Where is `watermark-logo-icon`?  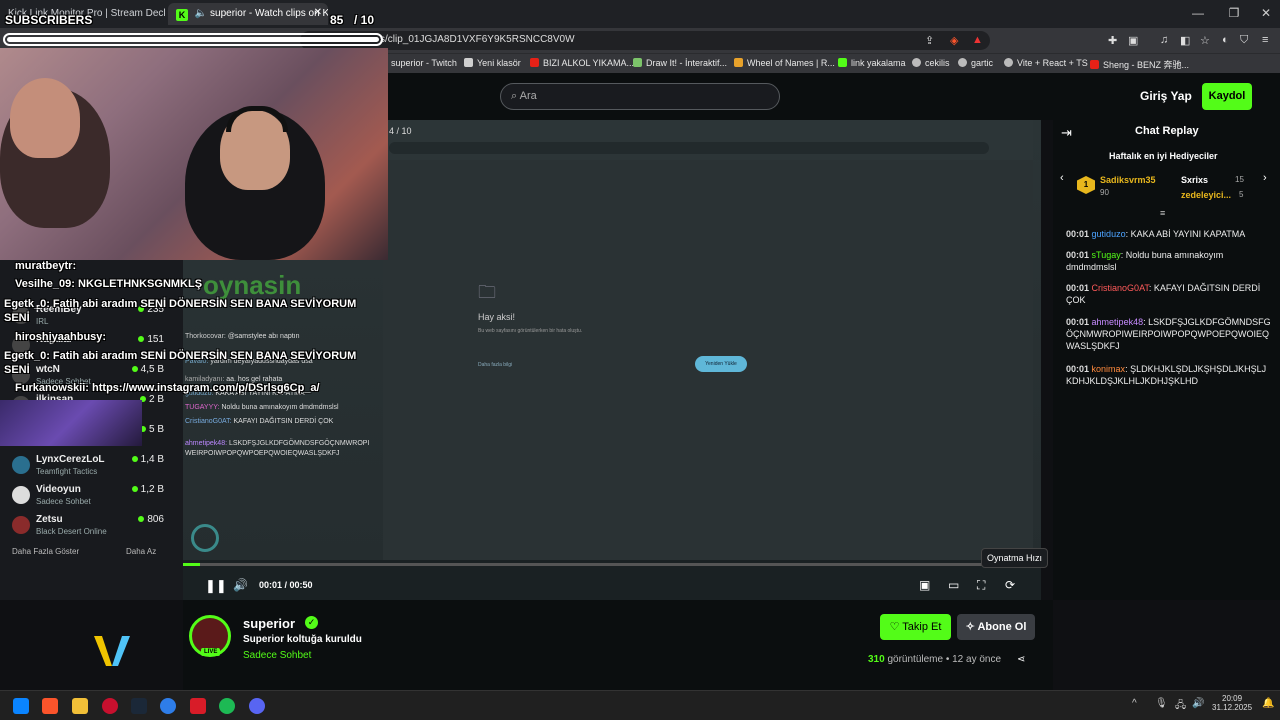 watermark-logo-icon is located at coordinates (205, 538).